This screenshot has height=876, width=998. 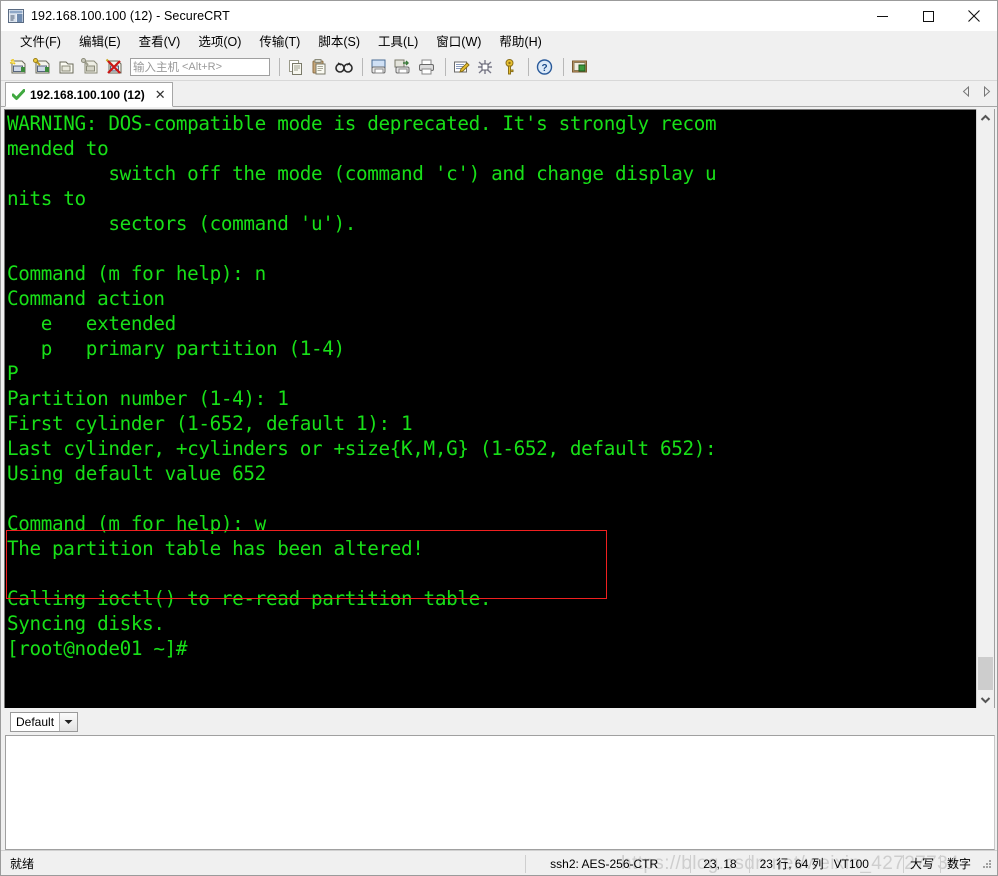 I want to click on clone-session-icon, so click(x=67, y=67).